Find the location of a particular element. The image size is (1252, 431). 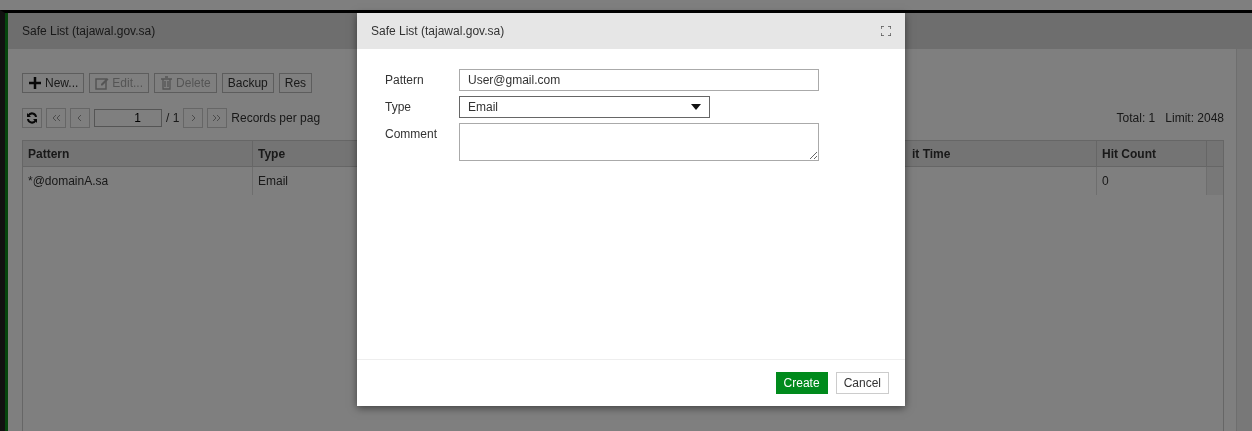

last-page-icon is located at coordinates (217, 118).